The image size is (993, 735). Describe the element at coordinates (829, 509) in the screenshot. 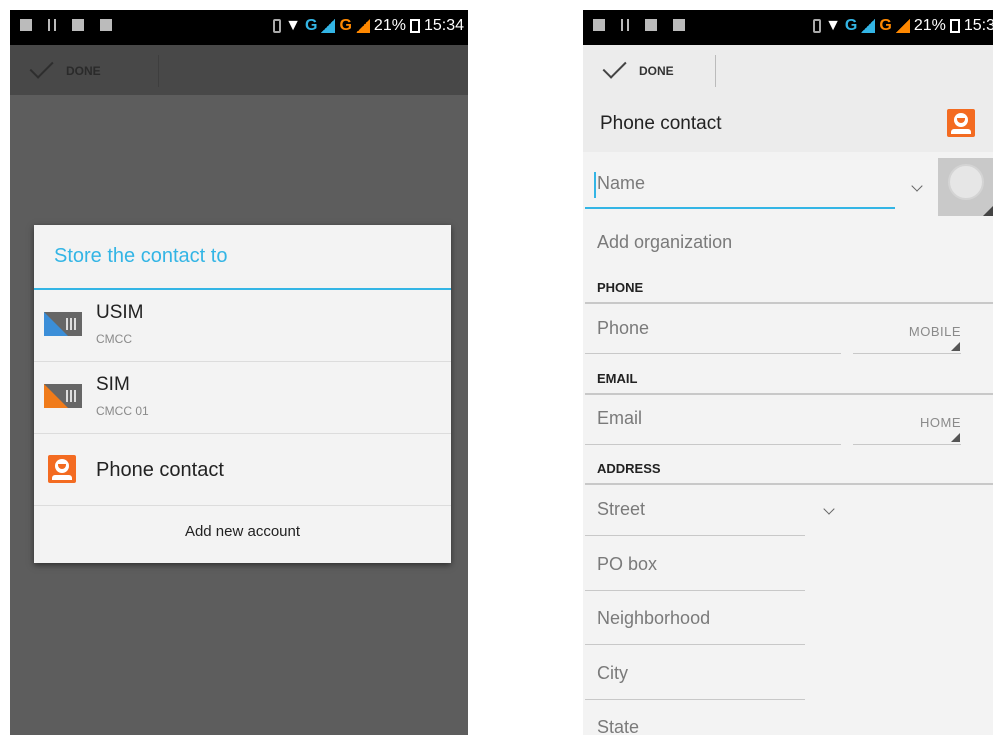

I see `expand-address-chevron-icon` at that location.